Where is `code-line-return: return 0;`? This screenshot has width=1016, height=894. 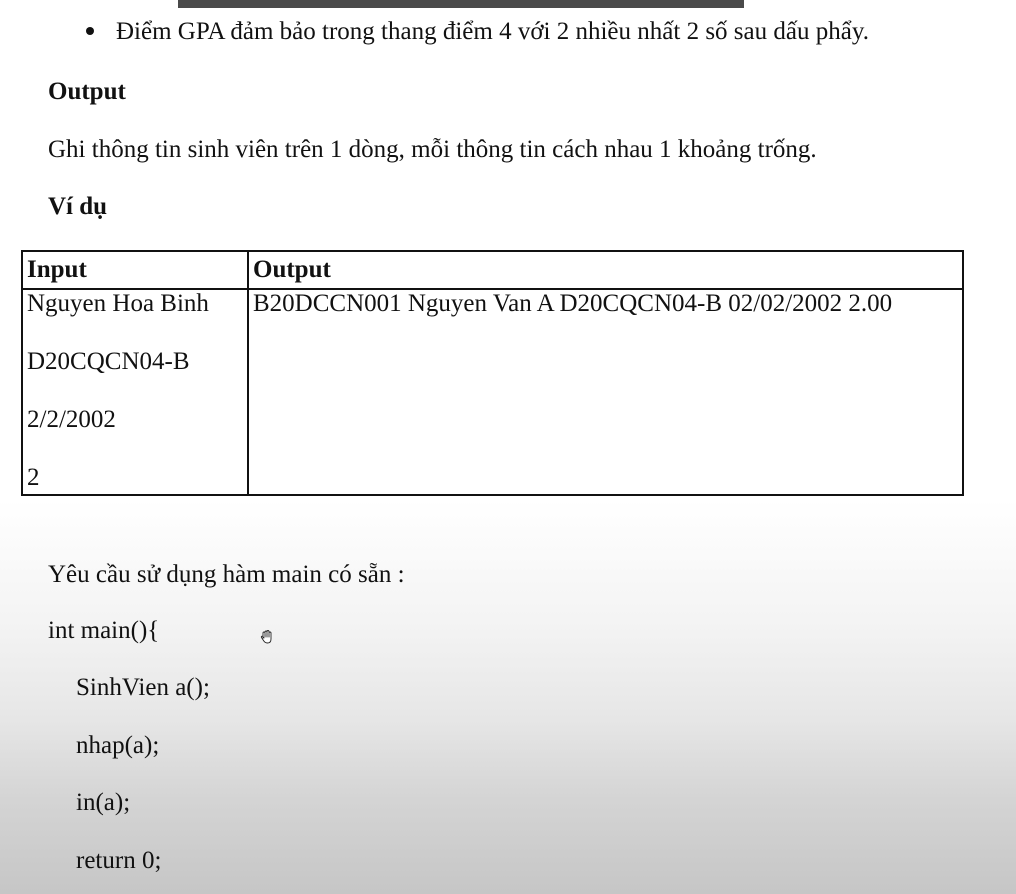
code-line-return: return 0; is located at coordinates (119, 860).